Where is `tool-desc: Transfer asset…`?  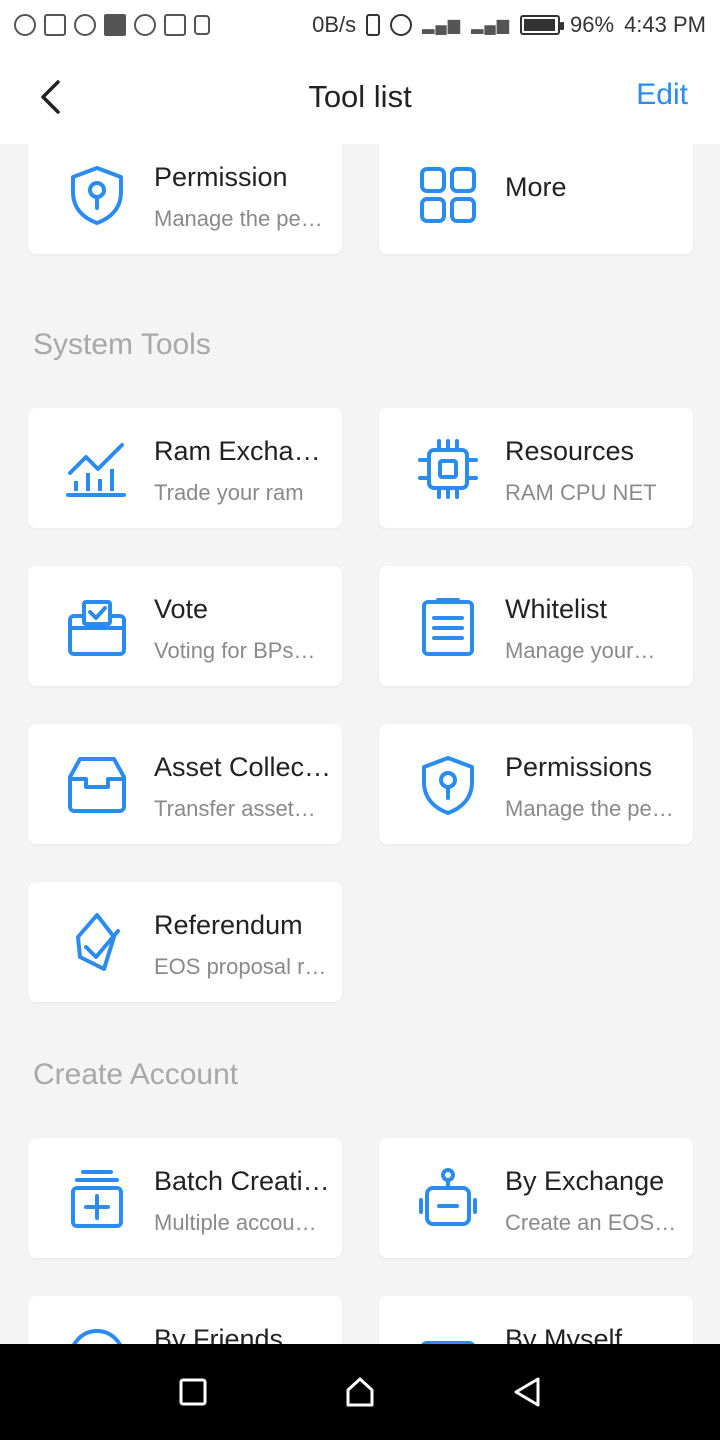
tool-desc: Transfer asset… is located at coordinates (235, 808).